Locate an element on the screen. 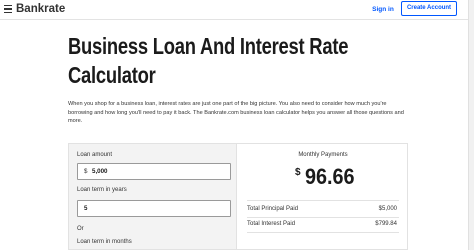  loan-amount-label: Loan amount is located at coordinates (95, 155).